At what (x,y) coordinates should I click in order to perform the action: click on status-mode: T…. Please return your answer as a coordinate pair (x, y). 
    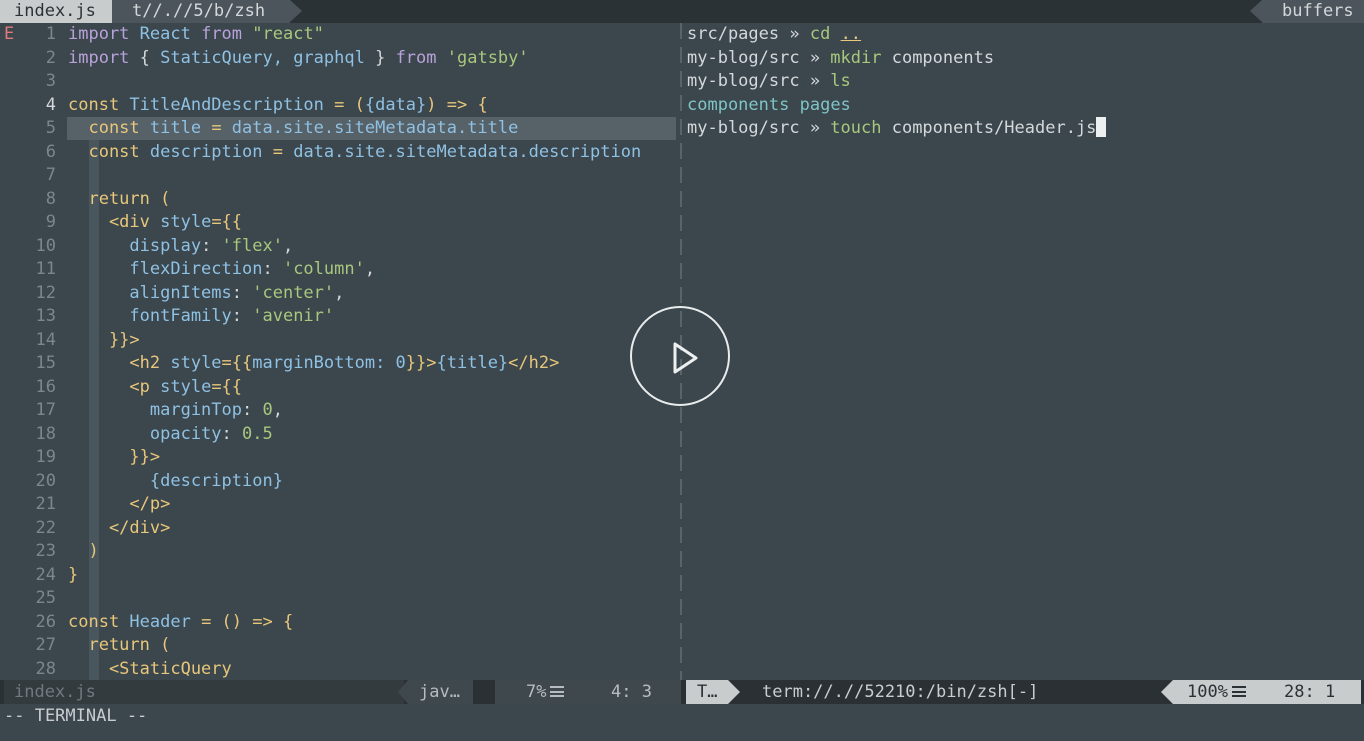
    Looking at the image, I should click on (713, 692).